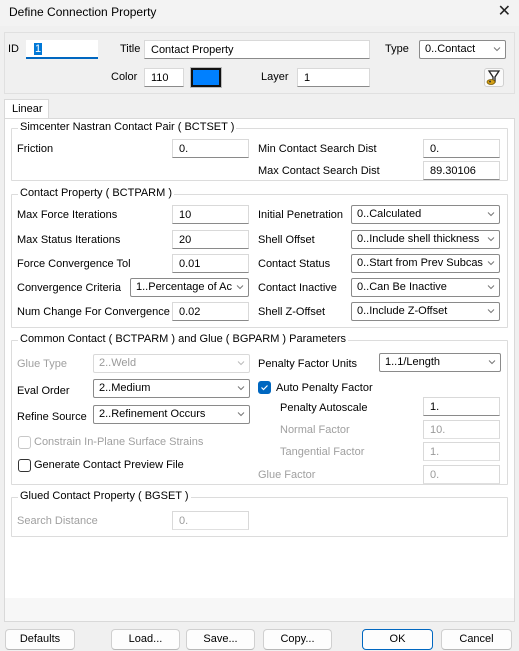 This screenshot has height=651, width=519. Describe the element at coordinates (287, 475) in the screenshot. I see `glue-factor-label: Glue Factor` at that location.